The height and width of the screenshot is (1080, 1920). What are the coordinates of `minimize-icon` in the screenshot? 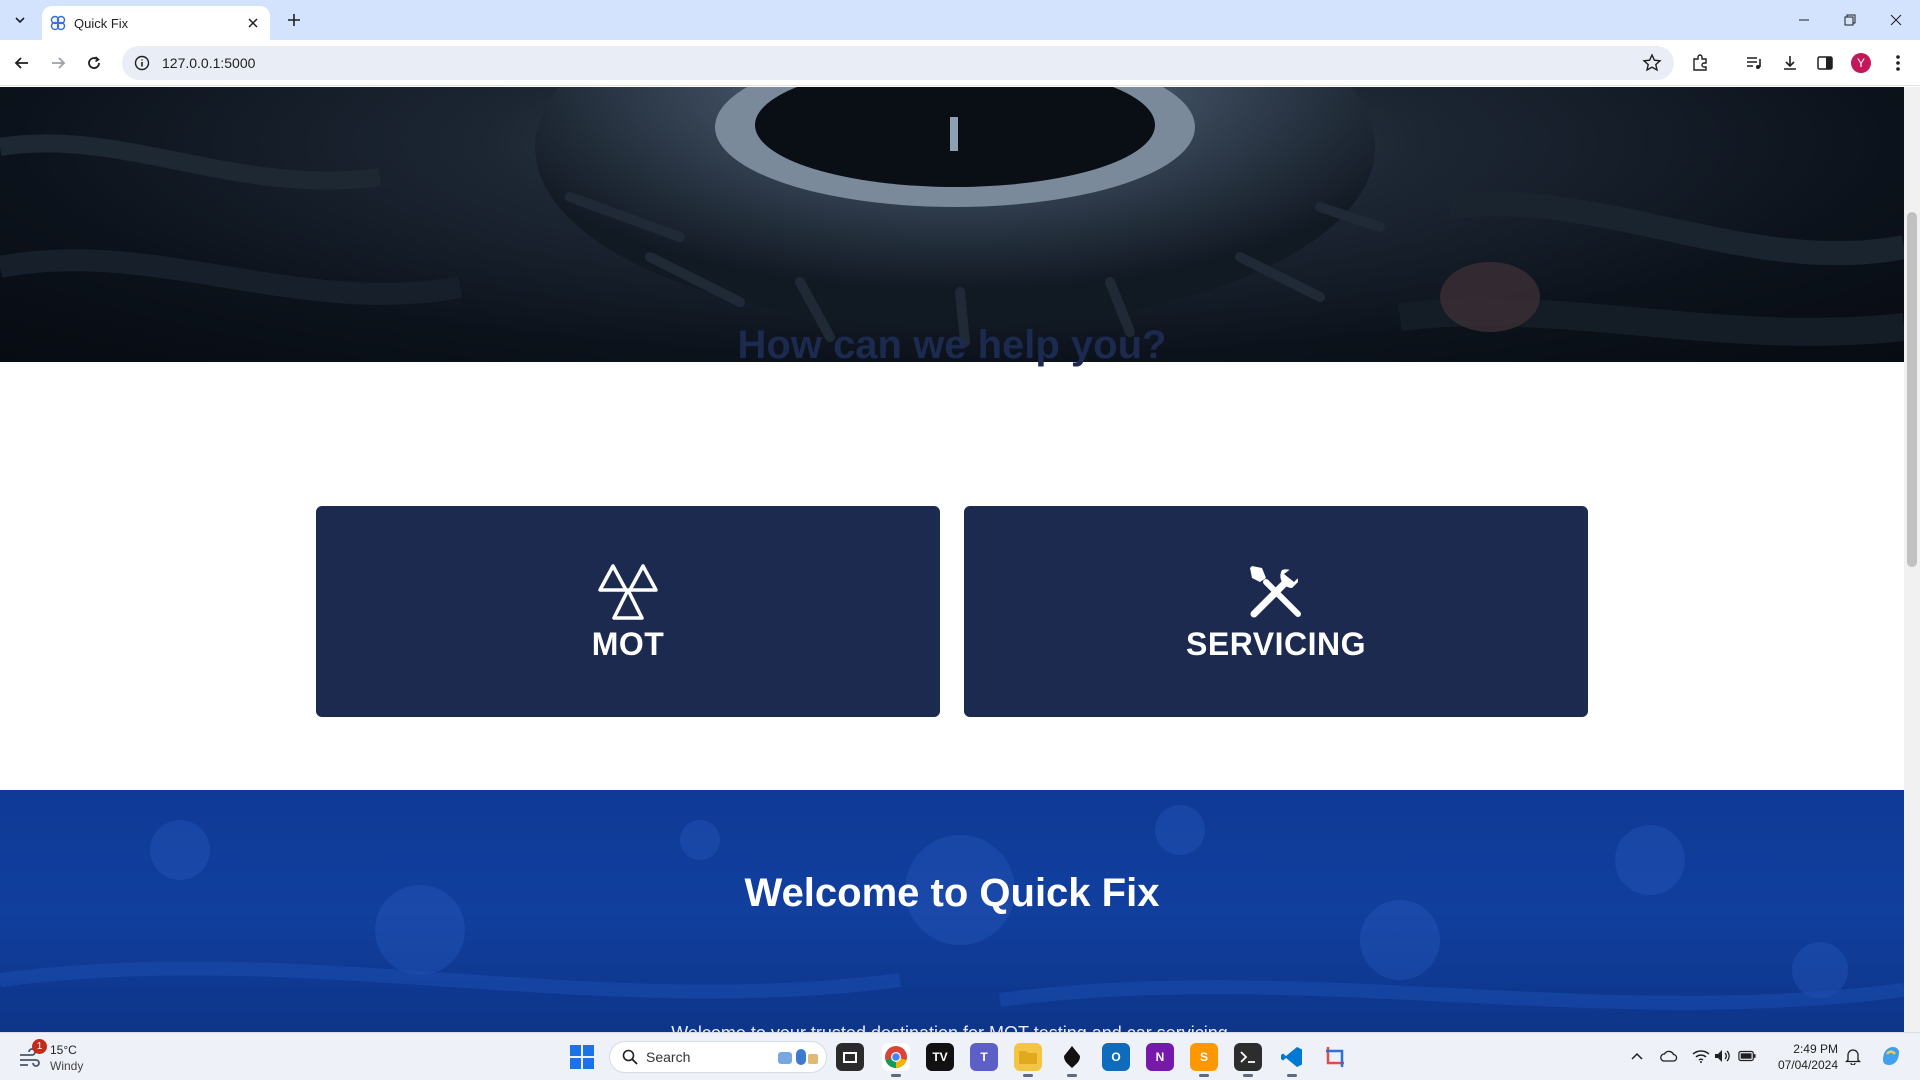 It's located at (1804, 20).